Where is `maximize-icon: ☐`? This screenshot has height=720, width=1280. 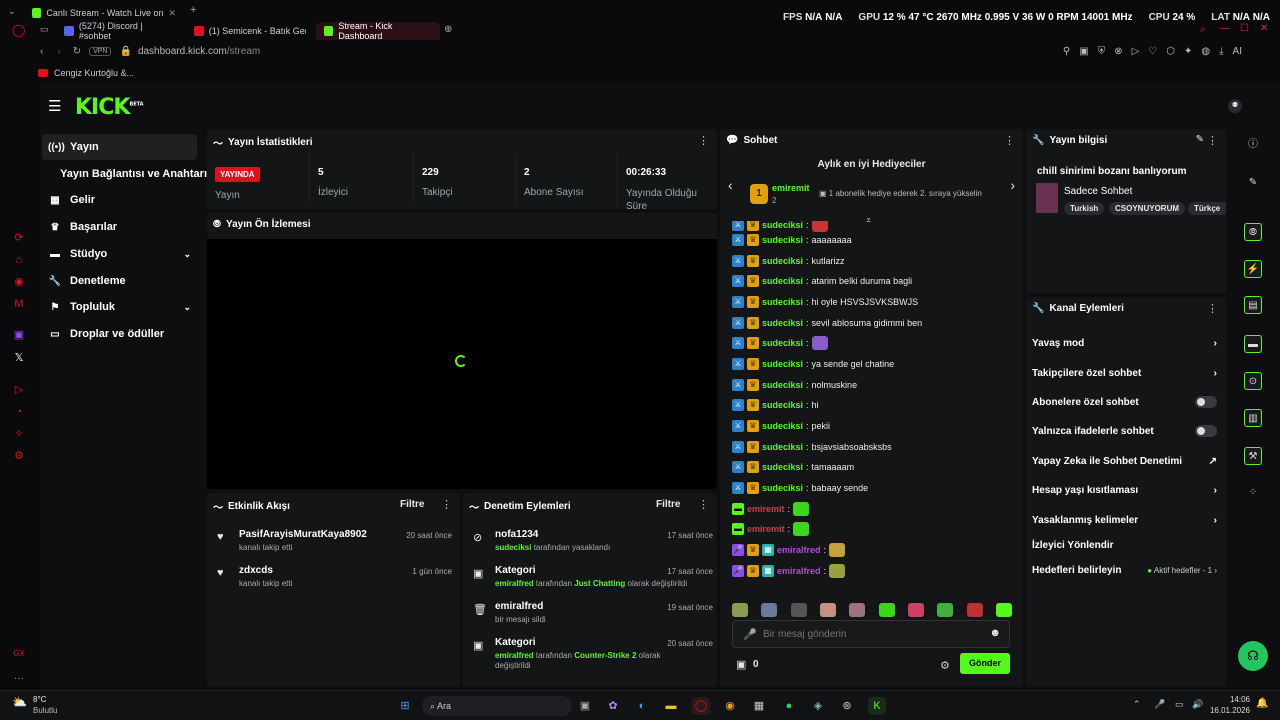 maximize-icon: ☐ is located at coordinates (1244, 28).